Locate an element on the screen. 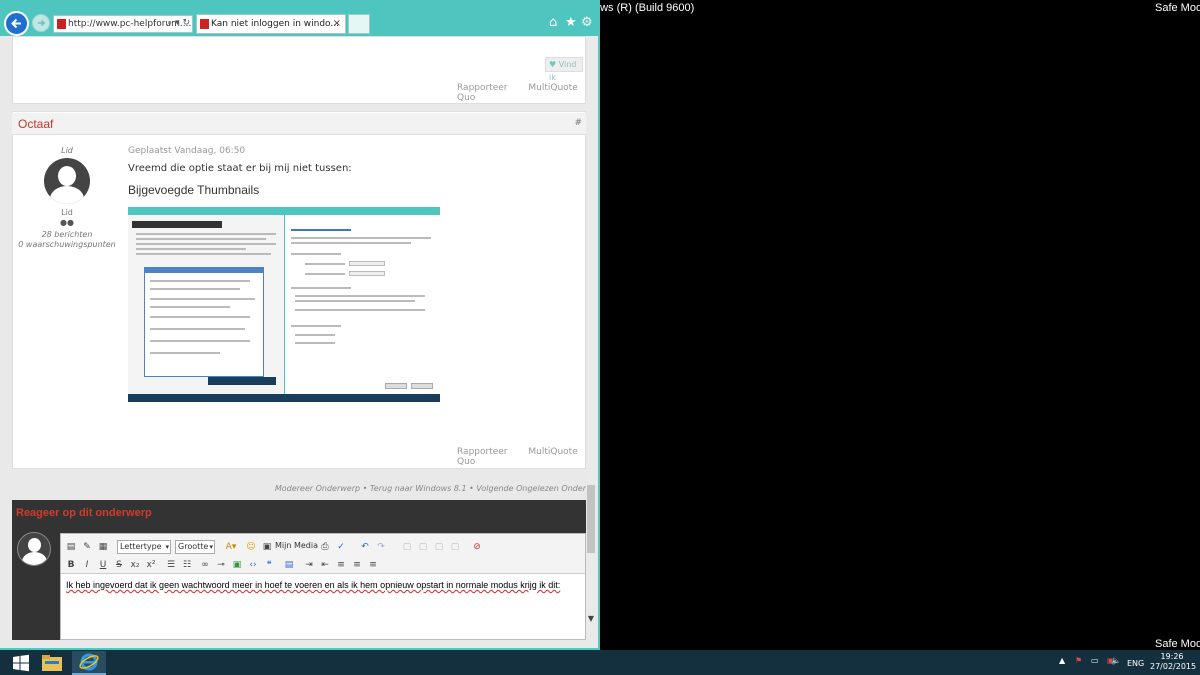 The image size is (1200, 675). previous-post-actions: Rapporteer MultiQuote Quo is located at coordinates (527, 93).